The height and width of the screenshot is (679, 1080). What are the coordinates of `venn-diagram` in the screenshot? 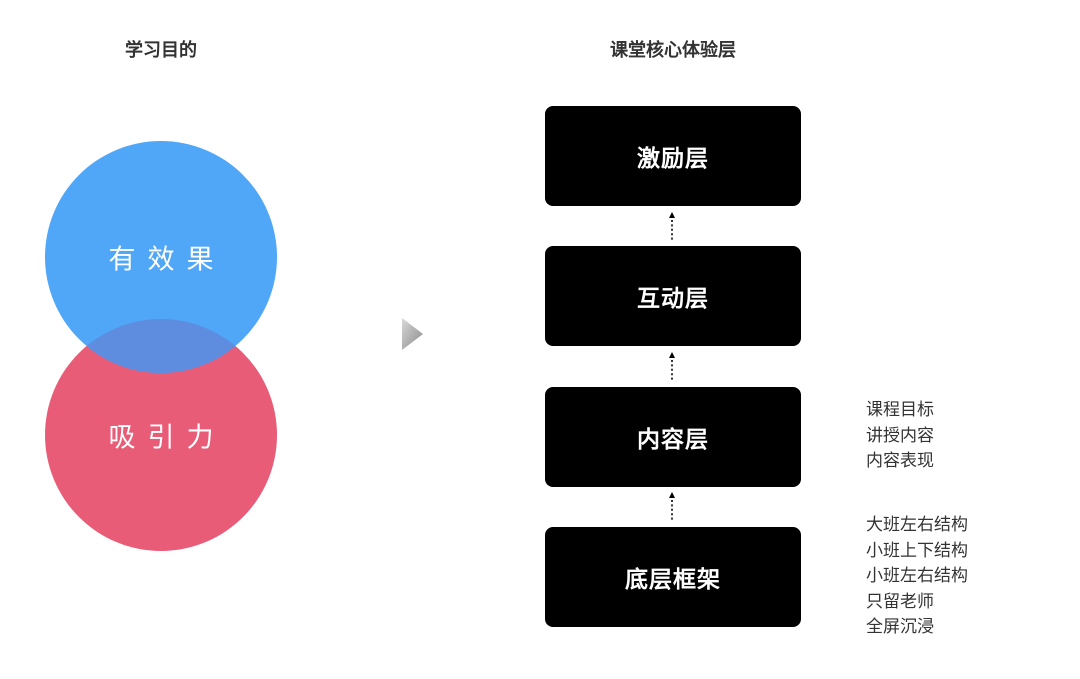 It's located at (161, 346).